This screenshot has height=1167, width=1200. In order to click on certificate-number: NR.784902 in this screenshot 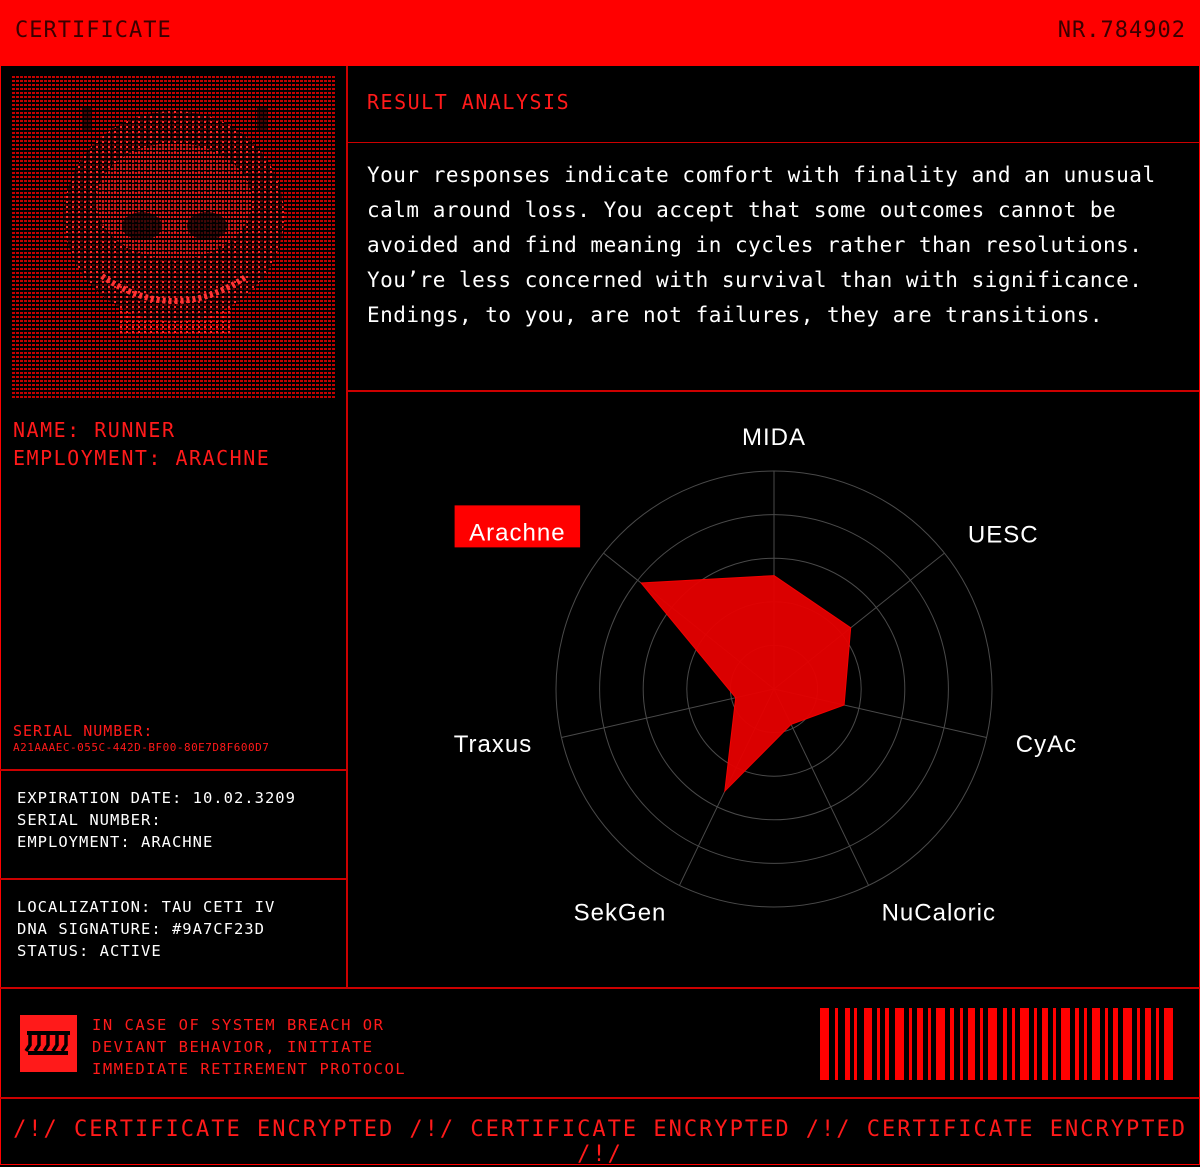, I will do `click(1121, 30)`.